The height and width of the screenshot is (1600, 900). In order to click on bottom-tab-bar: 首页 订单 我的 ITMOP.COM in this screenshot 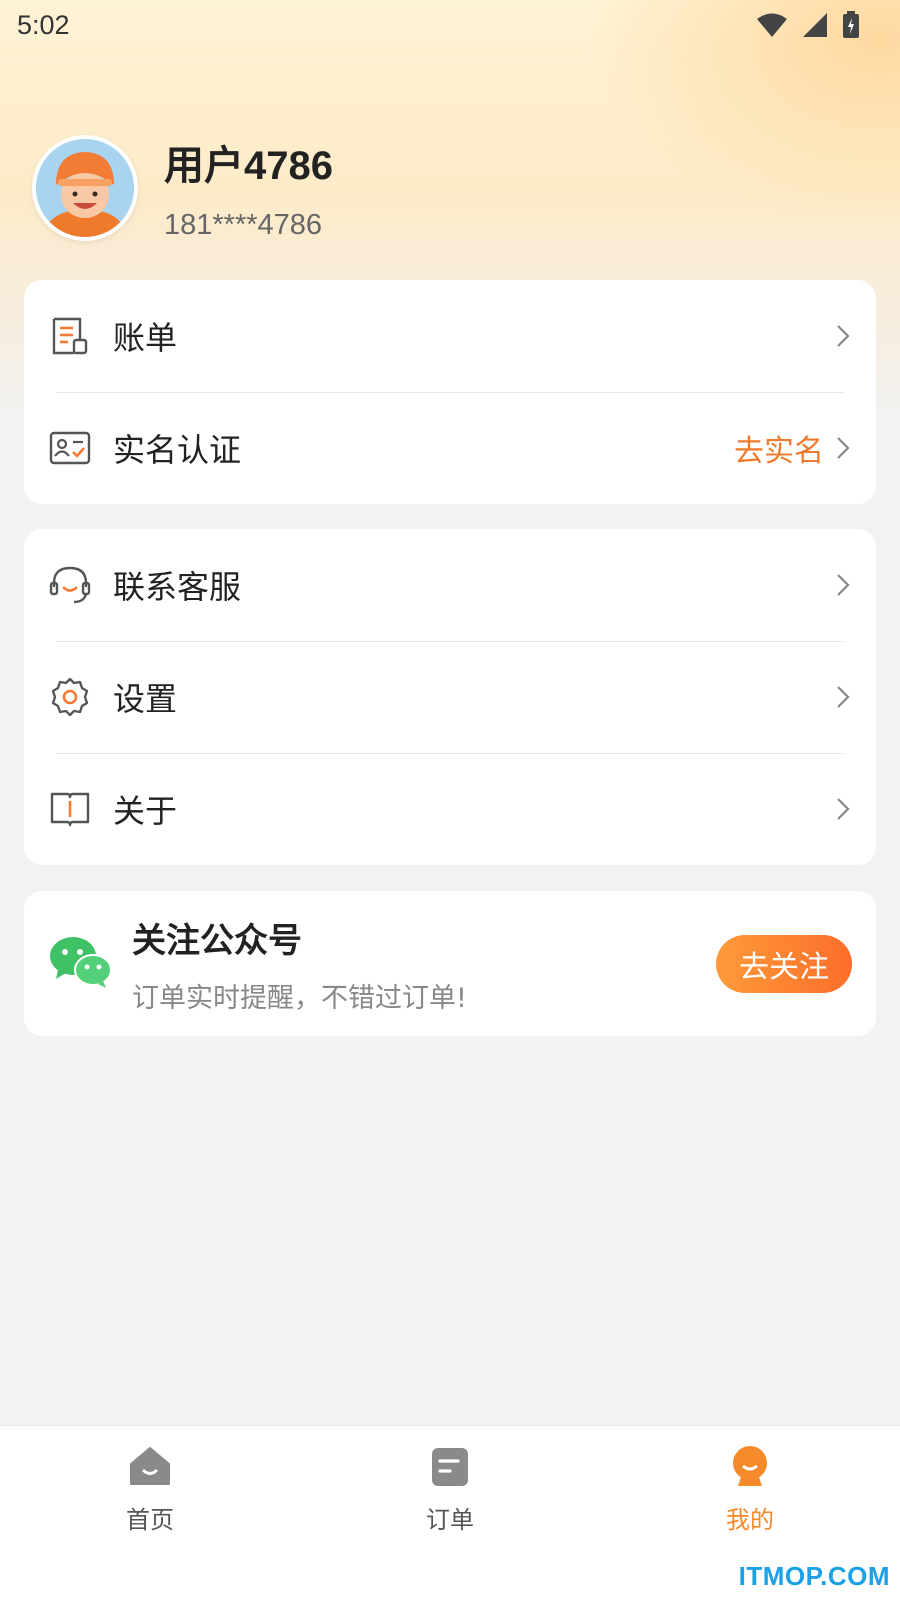, I will do `click(450, 1512)`.